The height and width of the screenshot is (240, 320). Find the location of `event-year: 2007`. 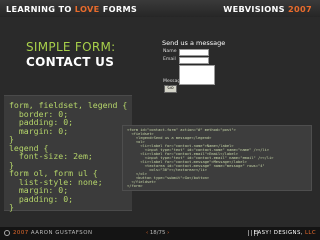

event-year: 2007 is located at coordinates (300, 9).